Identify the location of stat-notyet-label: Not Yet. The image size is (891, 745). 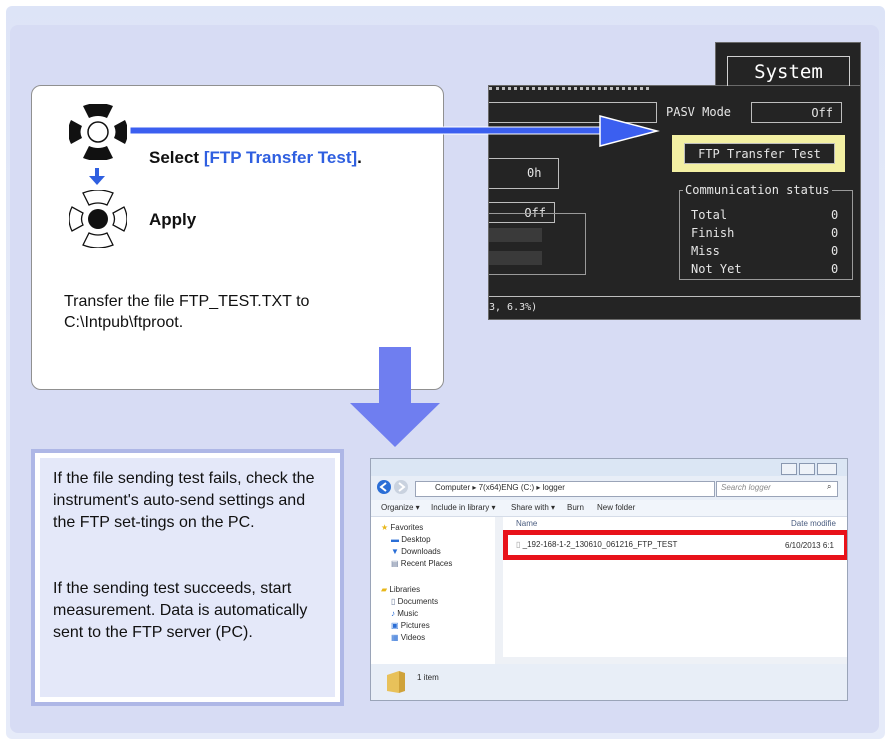
(716, 269).